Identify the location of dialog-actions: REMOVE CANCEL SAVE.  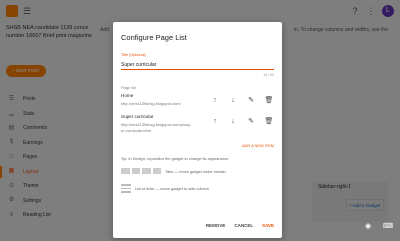
(240, 225).